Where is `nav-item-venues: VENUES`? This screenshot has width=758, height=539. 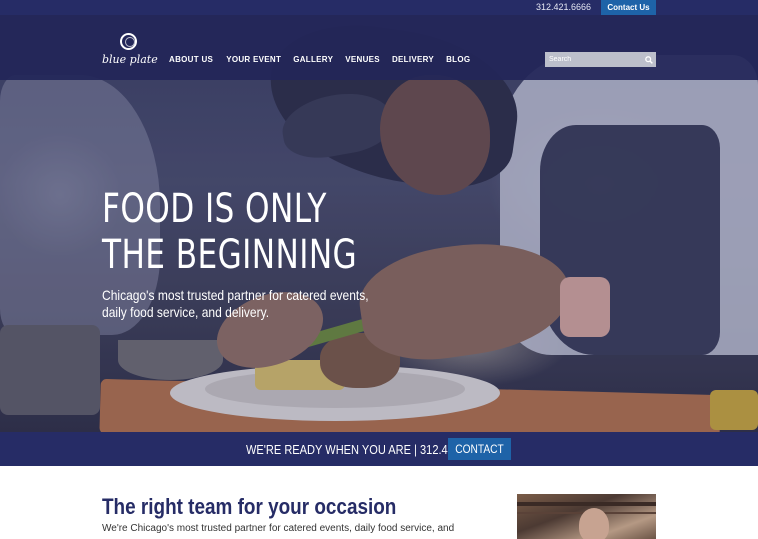
nav-item-venues: VENUES is located at coordinates (362, 59).